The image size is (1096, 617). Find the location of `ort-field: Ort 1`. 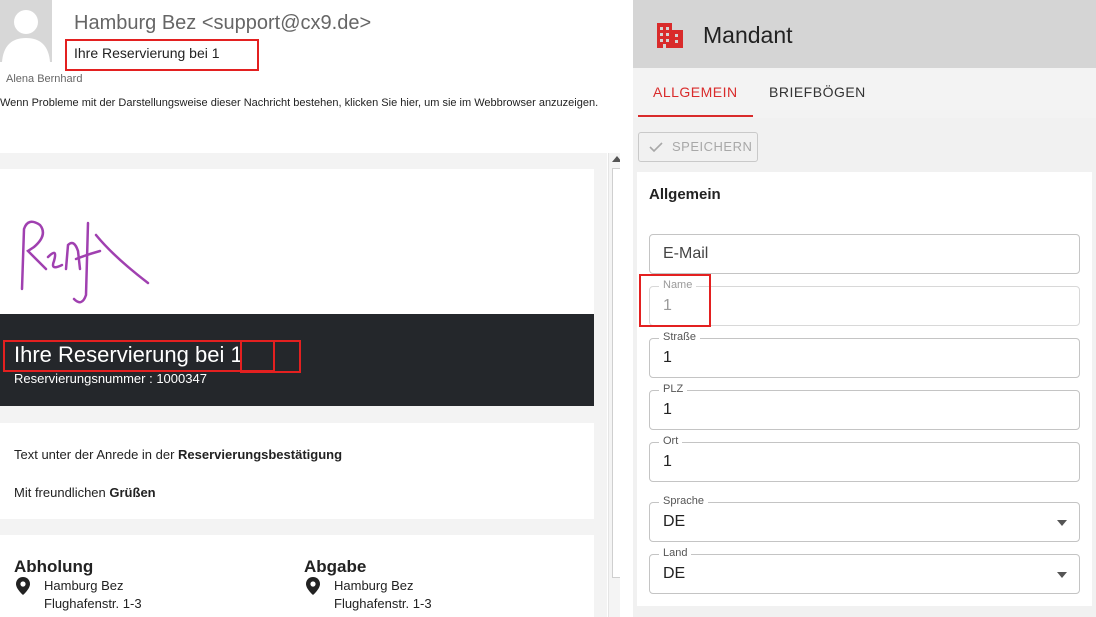

ort-field: Ort 1 is located at coordinates (864, 458).